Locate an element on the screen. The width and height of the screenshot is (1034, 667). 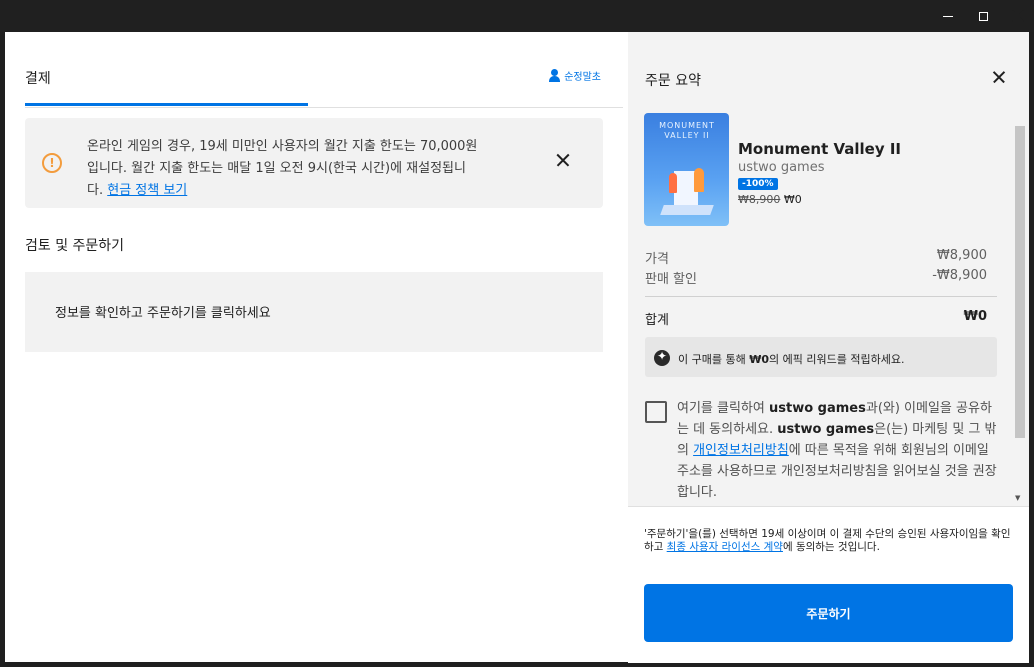
eula-link: 최종 사용자 라이선스 계약 is located at coordinates (725, 547).